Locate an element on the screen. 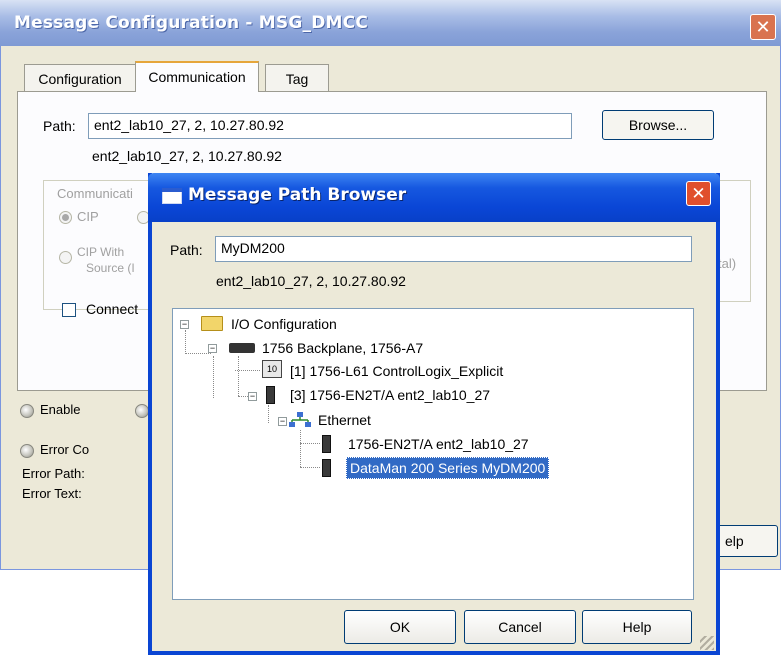 The image size is (781, 655). path-input: ent2_lab10_27, 2, 10.27.80.92 is located at coordinates (330, 126).